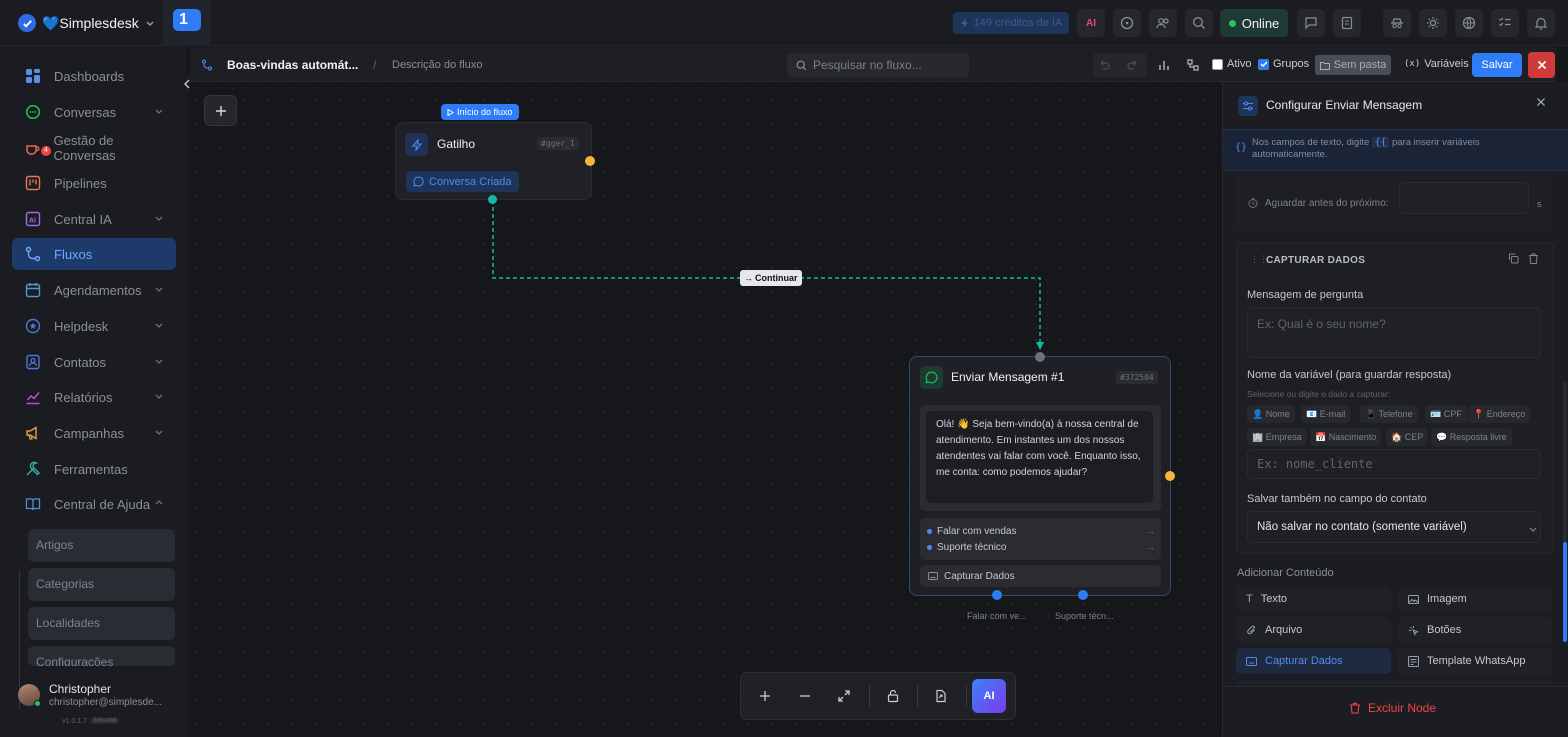  Describe the element at coordinates (1499, 414) in the screenshot. I see `variable-chip-endereco: 📍 Endereço` at that location.